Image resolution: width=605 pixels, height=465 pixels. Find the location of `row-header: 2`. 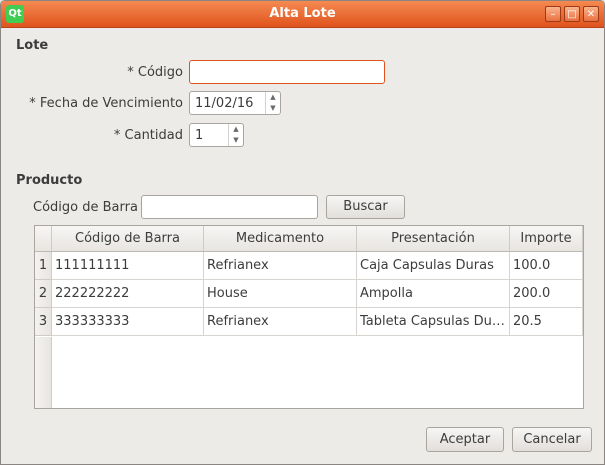

row-header: 2 is located at coordinates (43, 294).